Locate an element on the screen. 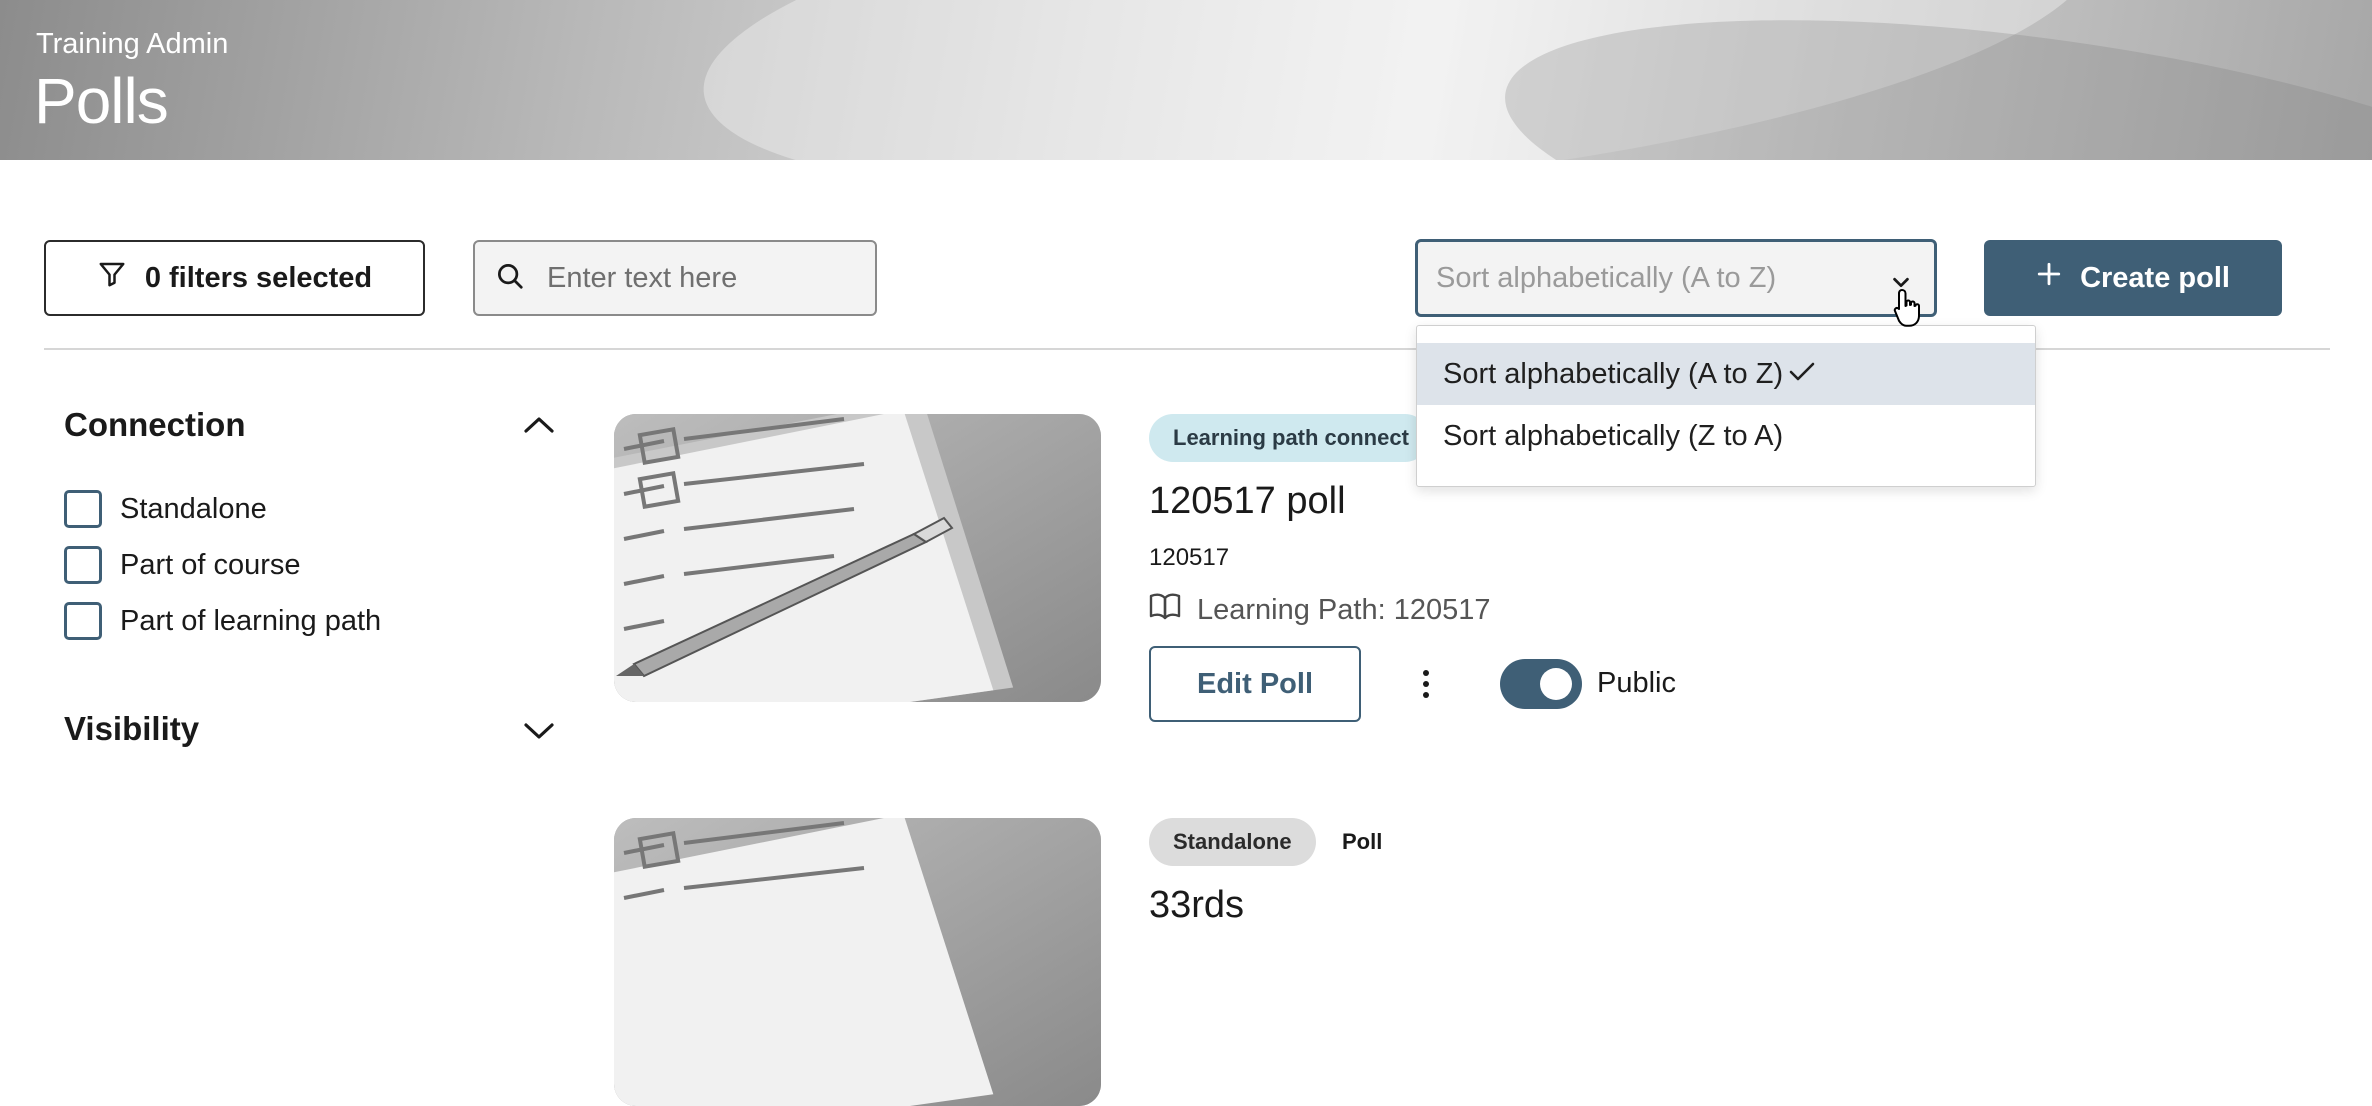  filter-option-part-of-course: Part of course is located at coordinates (182, 565).